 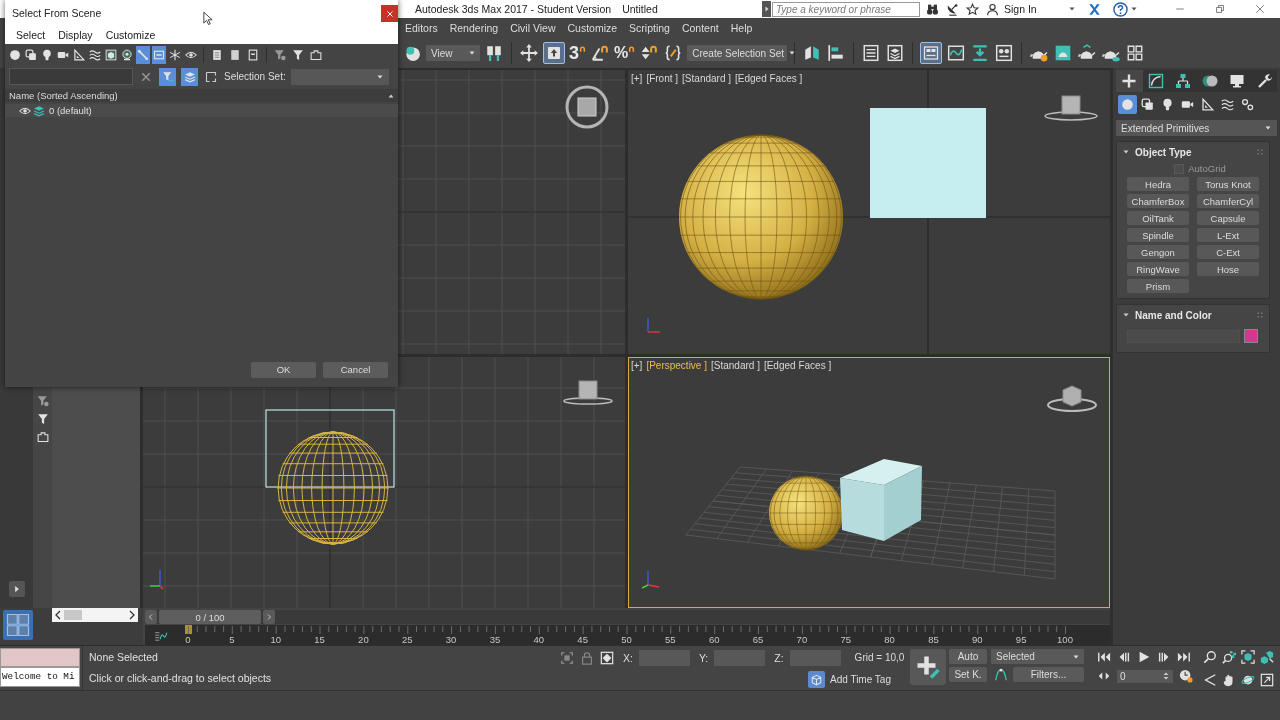 I want to click on snap-toggle: 3, so click(x=574, y=53).